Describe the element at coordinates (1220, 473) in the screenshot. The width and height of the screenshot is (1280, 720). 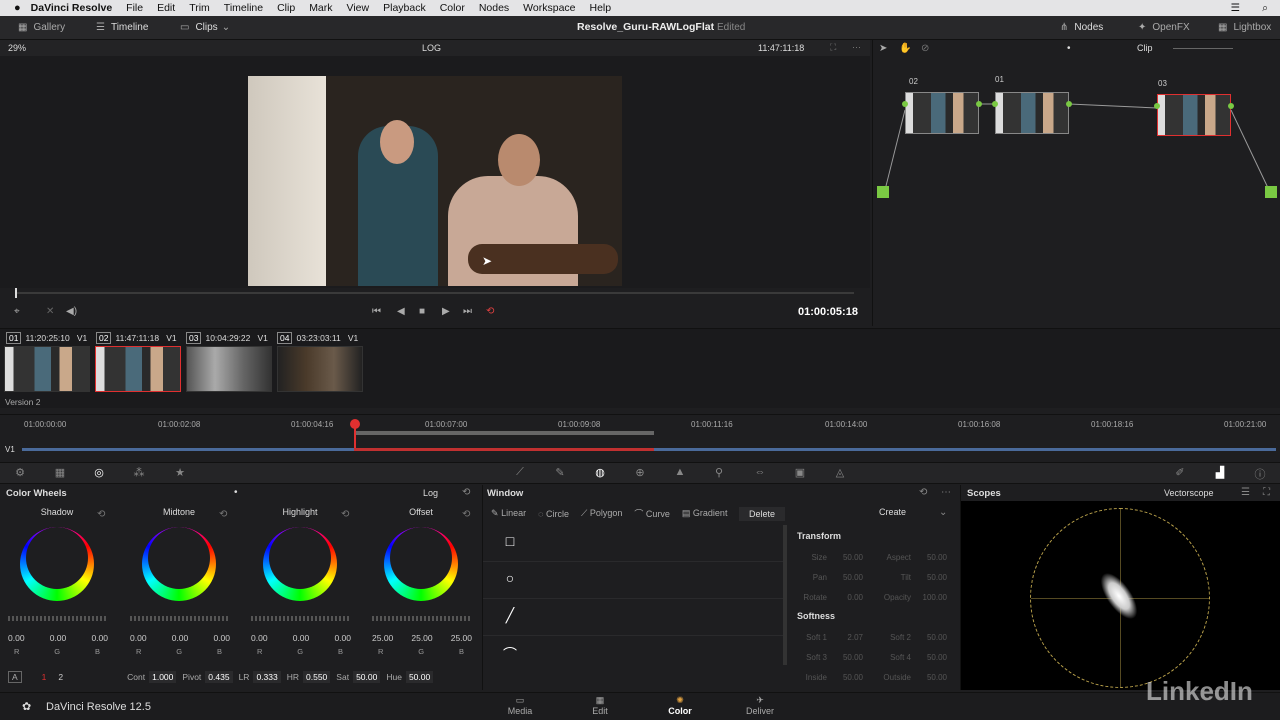
I see `scopes-icon: ▟` at that location.